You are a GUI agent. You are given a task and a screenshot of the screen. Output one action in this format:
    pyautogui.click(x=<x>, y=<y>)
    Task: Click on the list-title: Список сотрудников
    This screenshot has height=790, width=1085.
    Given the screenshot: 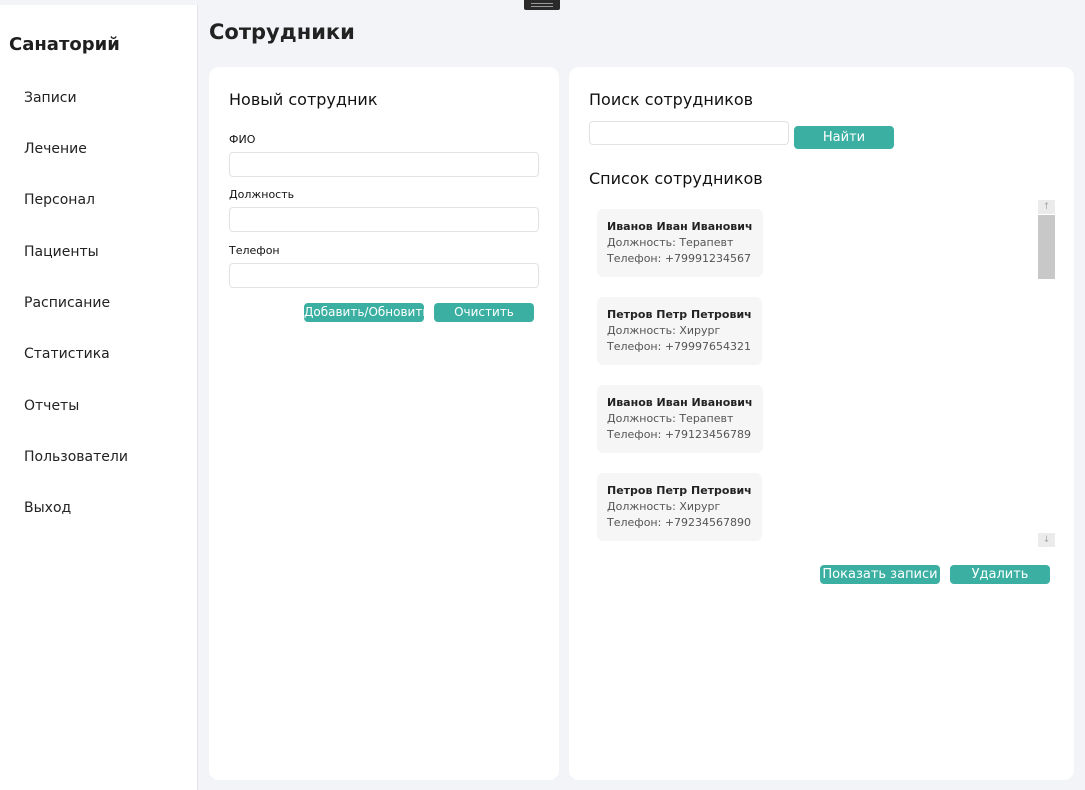 What is the action you would take?
    pyautogui.click(x=676, y=178)
    